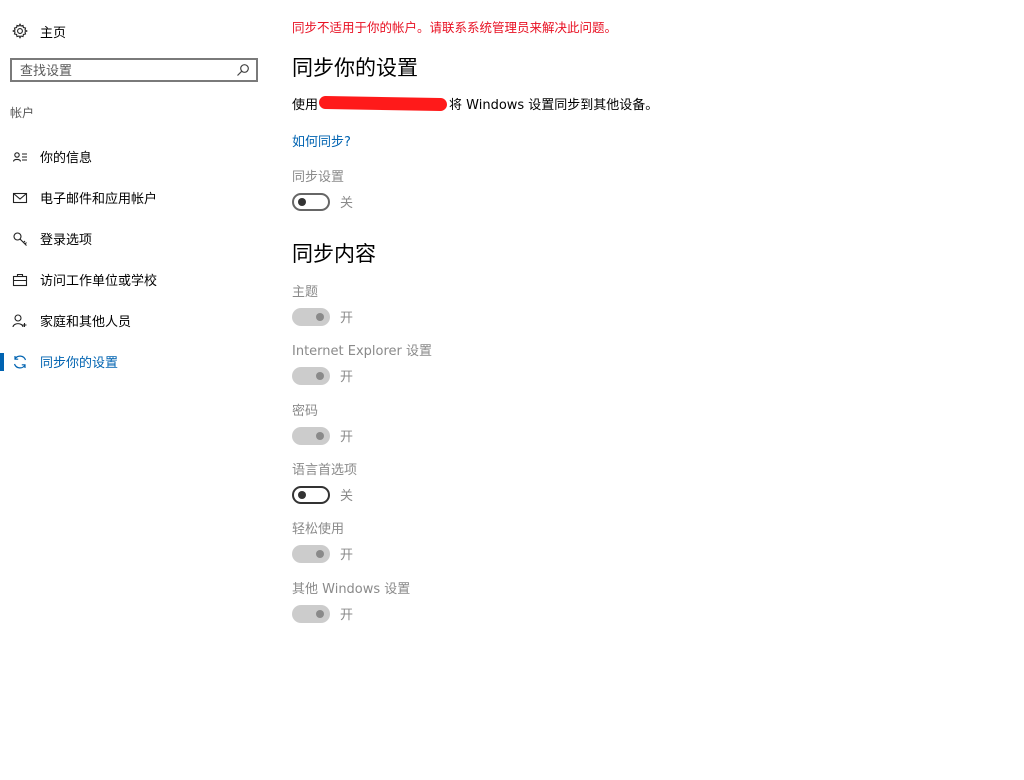  What do you see at coordinates (334, 254) in the screenshot?
I see `section-title-sync-content: 同步内容` at bounding box center [334, 254].